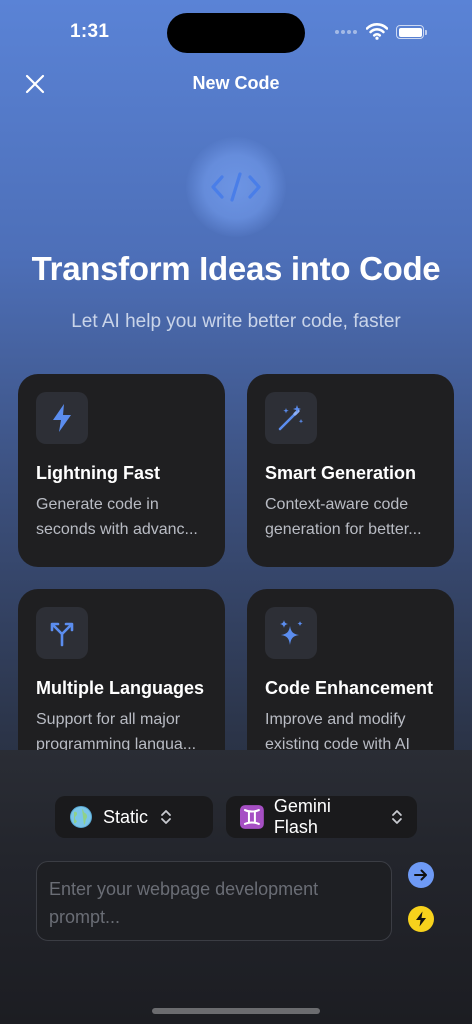 Image resolution: width=472 pixels, height=1024 pixels. I want to click on status-bar: 1:31, so click(236, 32).